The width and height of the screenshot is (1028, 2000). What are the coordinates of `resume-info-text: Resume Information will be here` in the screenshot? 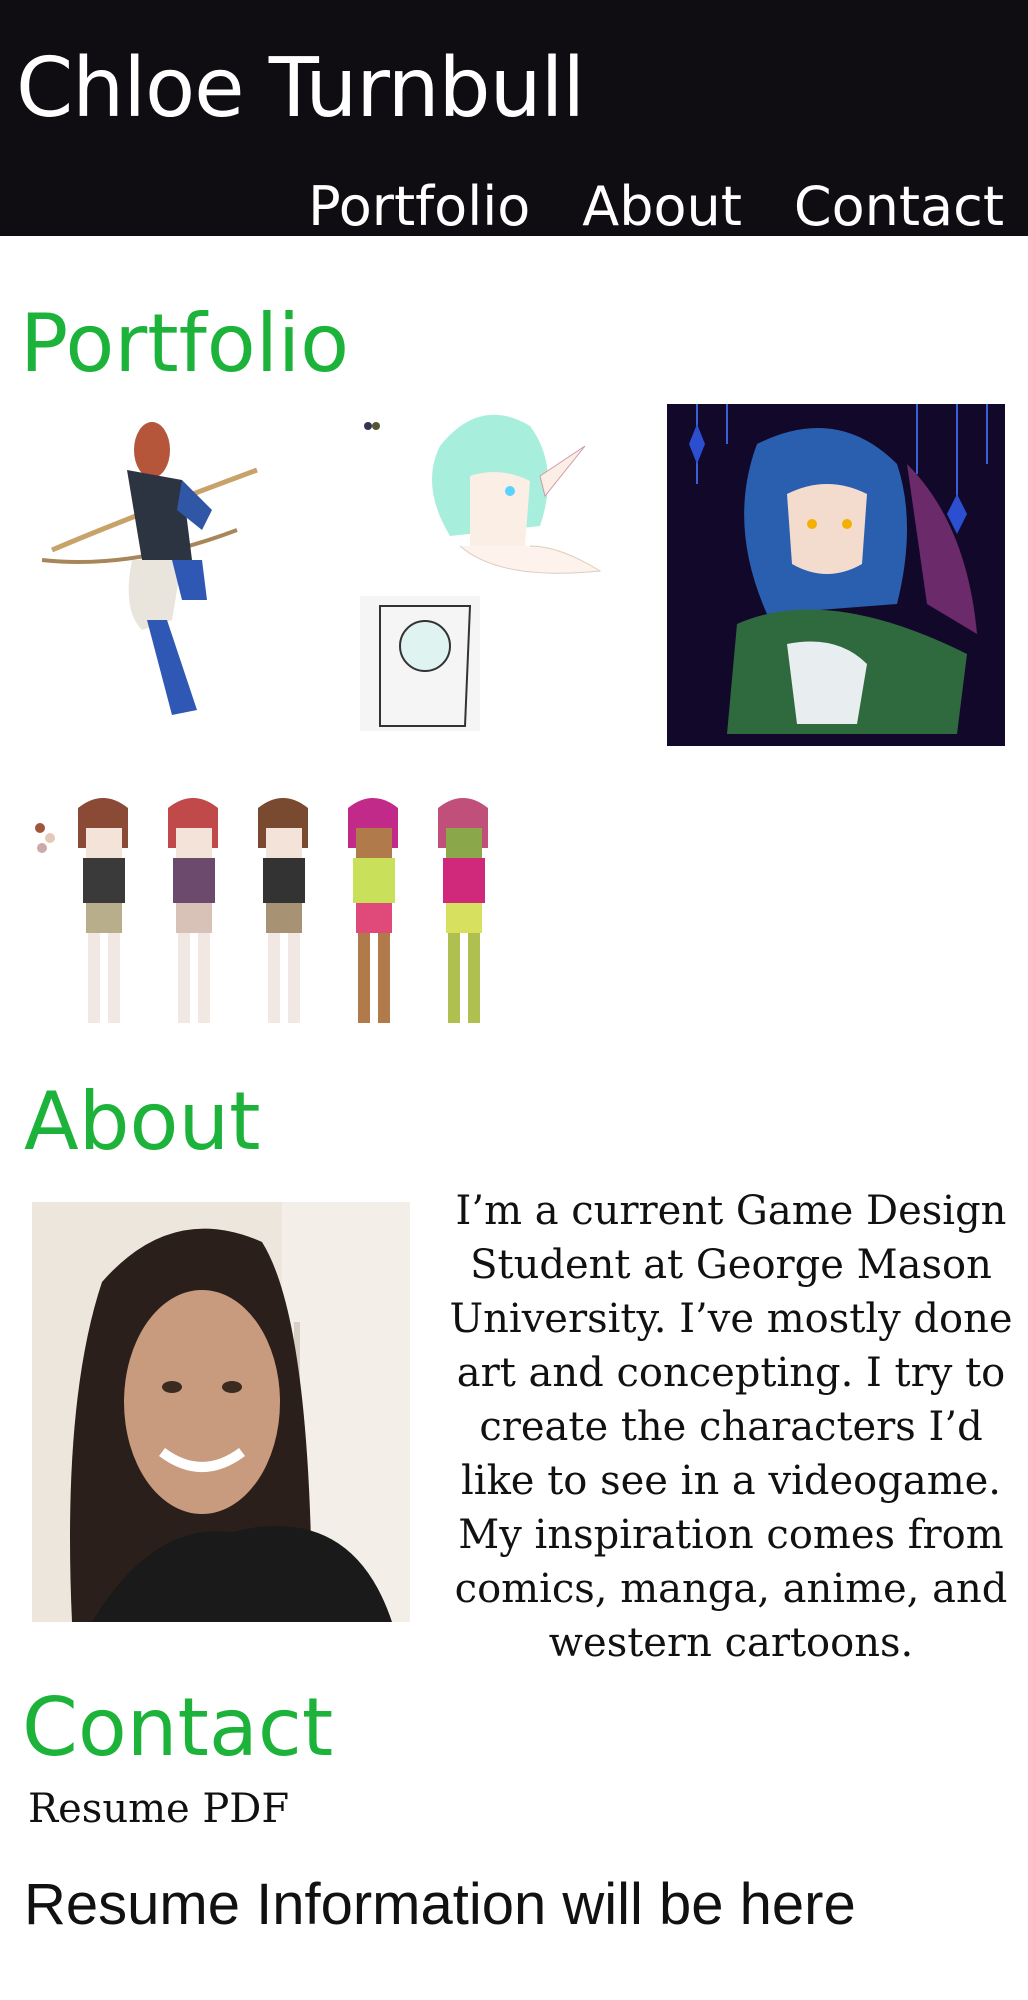 It's located at (440, 1904).